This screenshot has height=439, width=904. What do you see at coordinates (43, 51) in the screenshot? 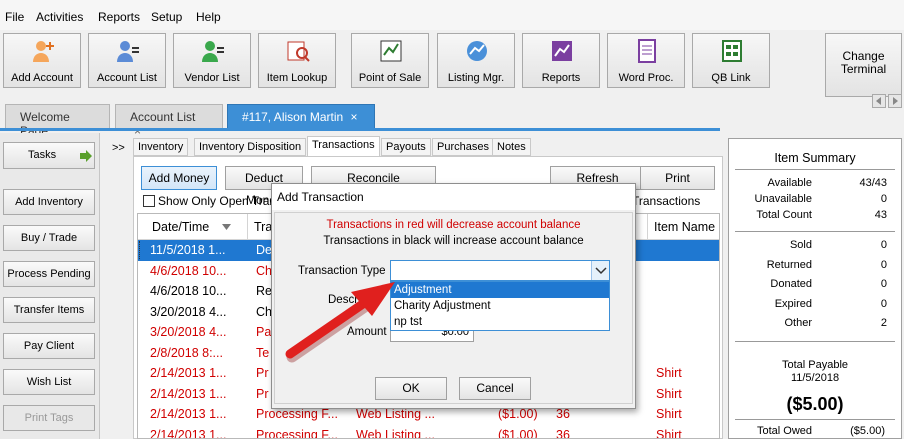
I see `add-account-icon` at bounding box center [43, 51].